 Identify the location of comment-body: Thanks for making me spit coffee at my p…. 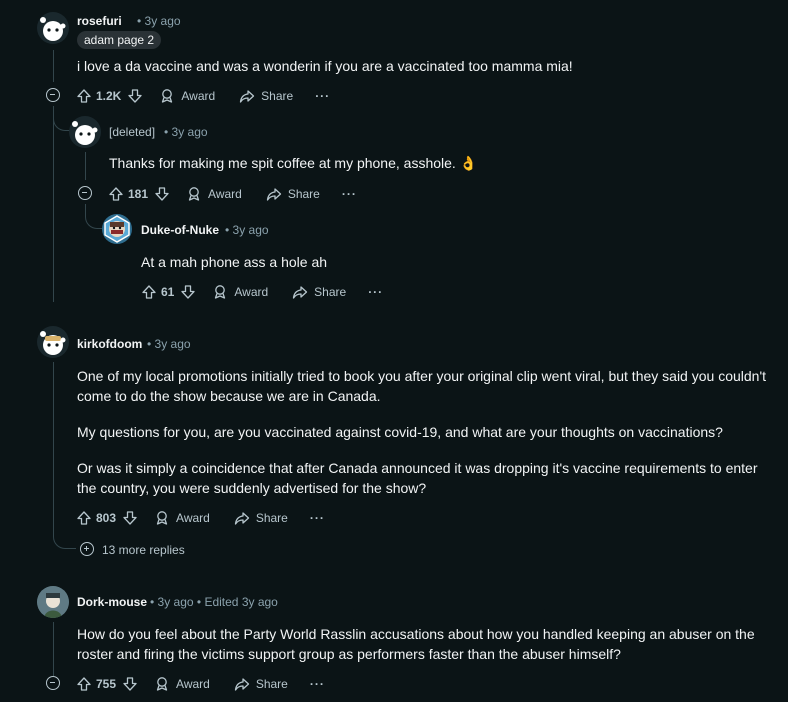
(293, 163).